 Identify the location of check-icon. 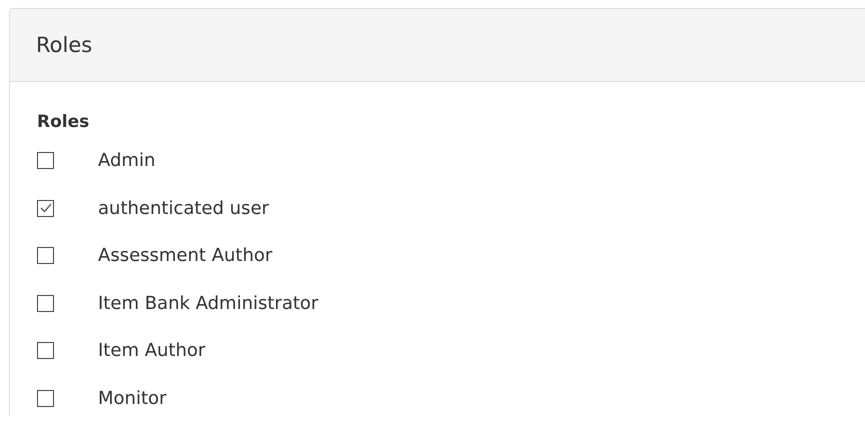
(46, 208).